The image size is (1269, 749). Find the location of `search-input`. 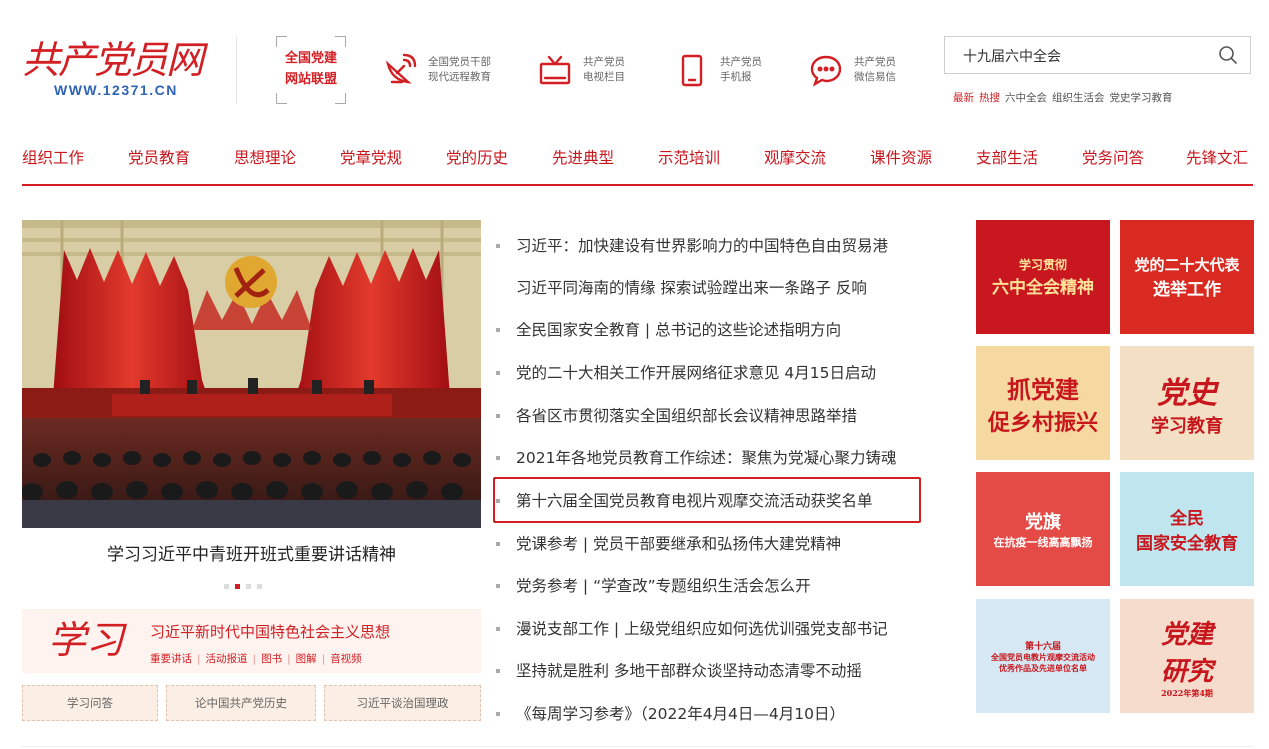

search-input is located at coordinates (1085, 56).